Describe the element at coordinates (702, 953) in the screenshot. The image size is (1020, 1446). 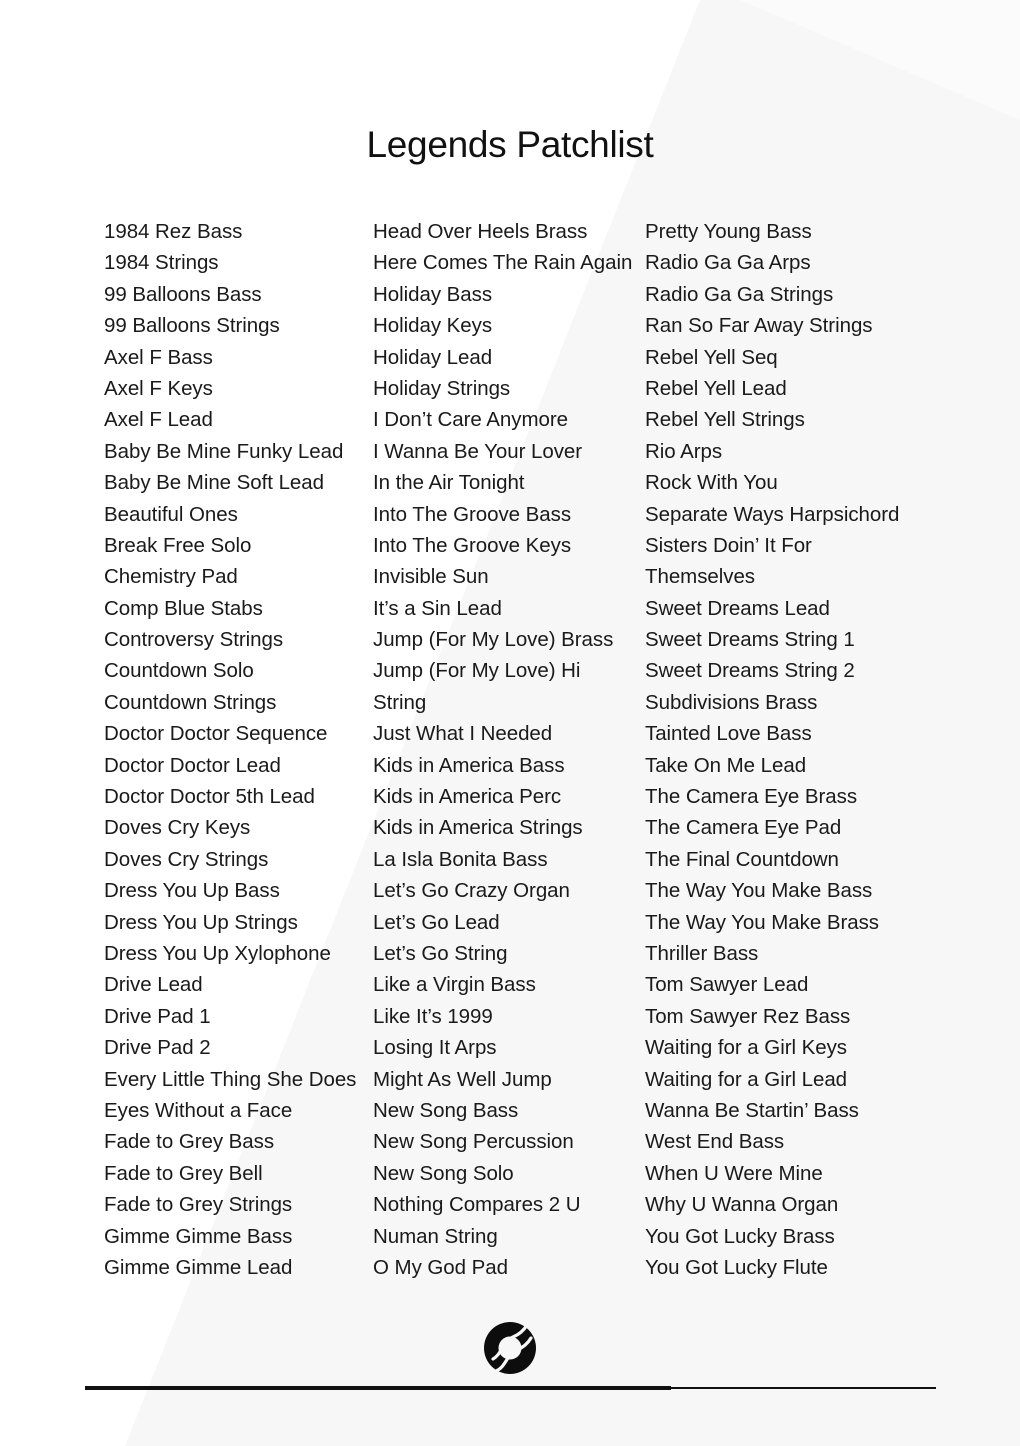
I see `patch-item: Thriller Bass` at that location.